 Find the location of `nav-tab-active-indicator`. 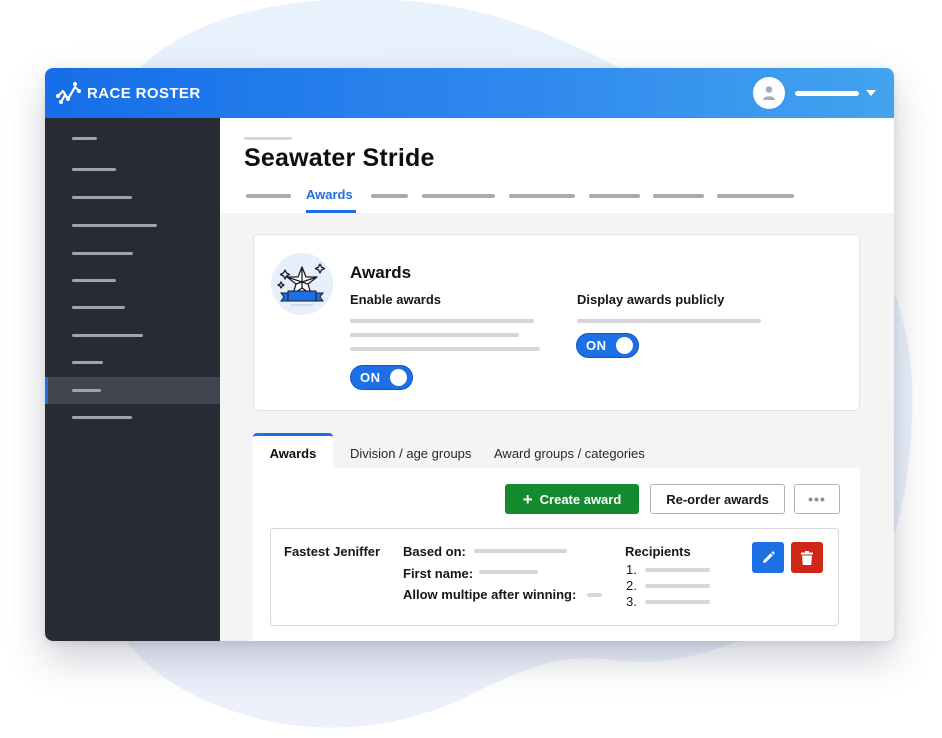

nav-tab-active-indicator is located at coordinates (331, 211).